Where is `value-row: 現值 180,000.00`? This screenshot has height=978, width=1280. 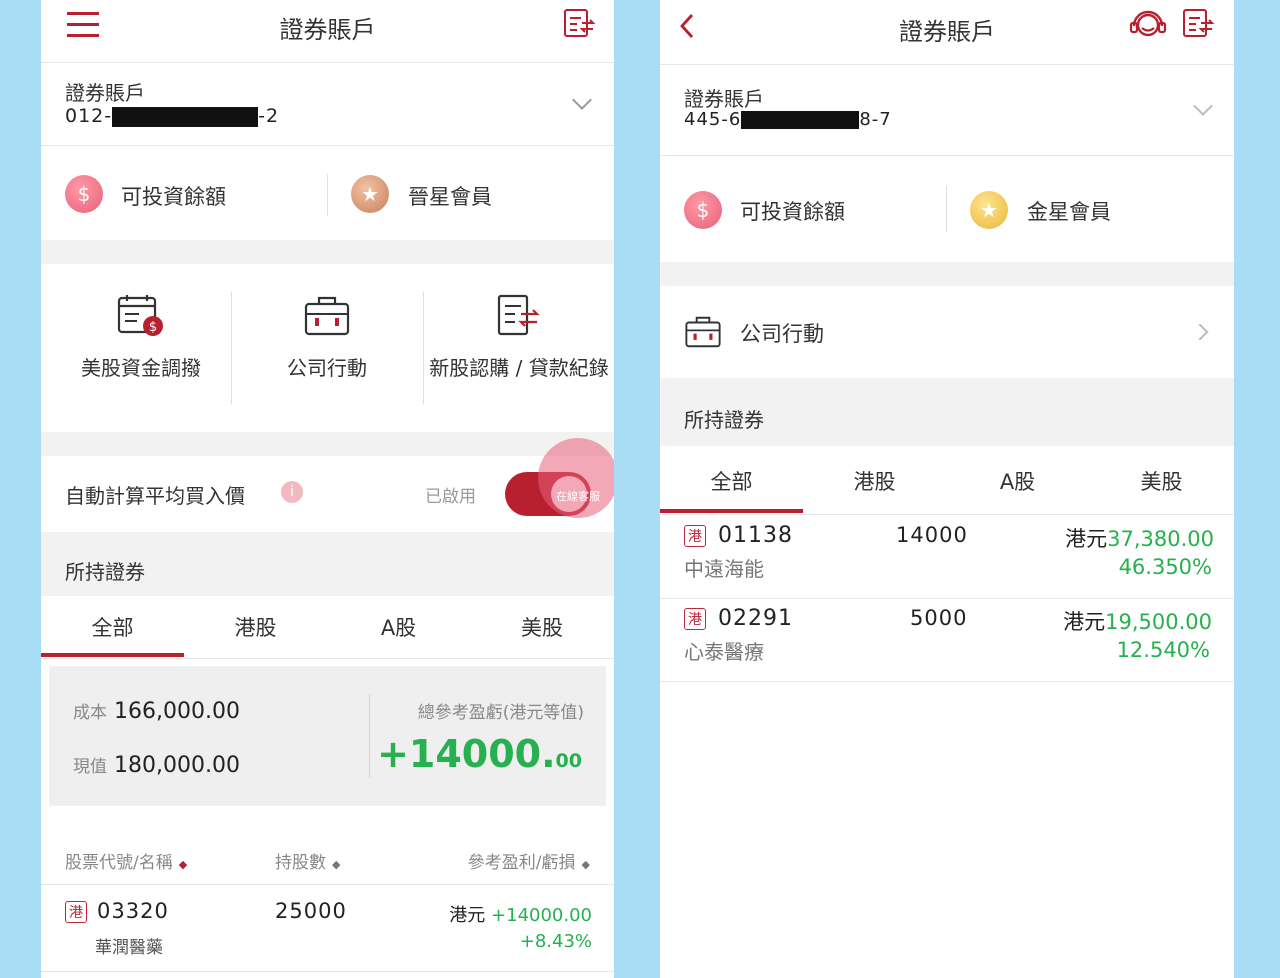 value-row: 現值 180,000.00 is located at coordinates (156, 765).